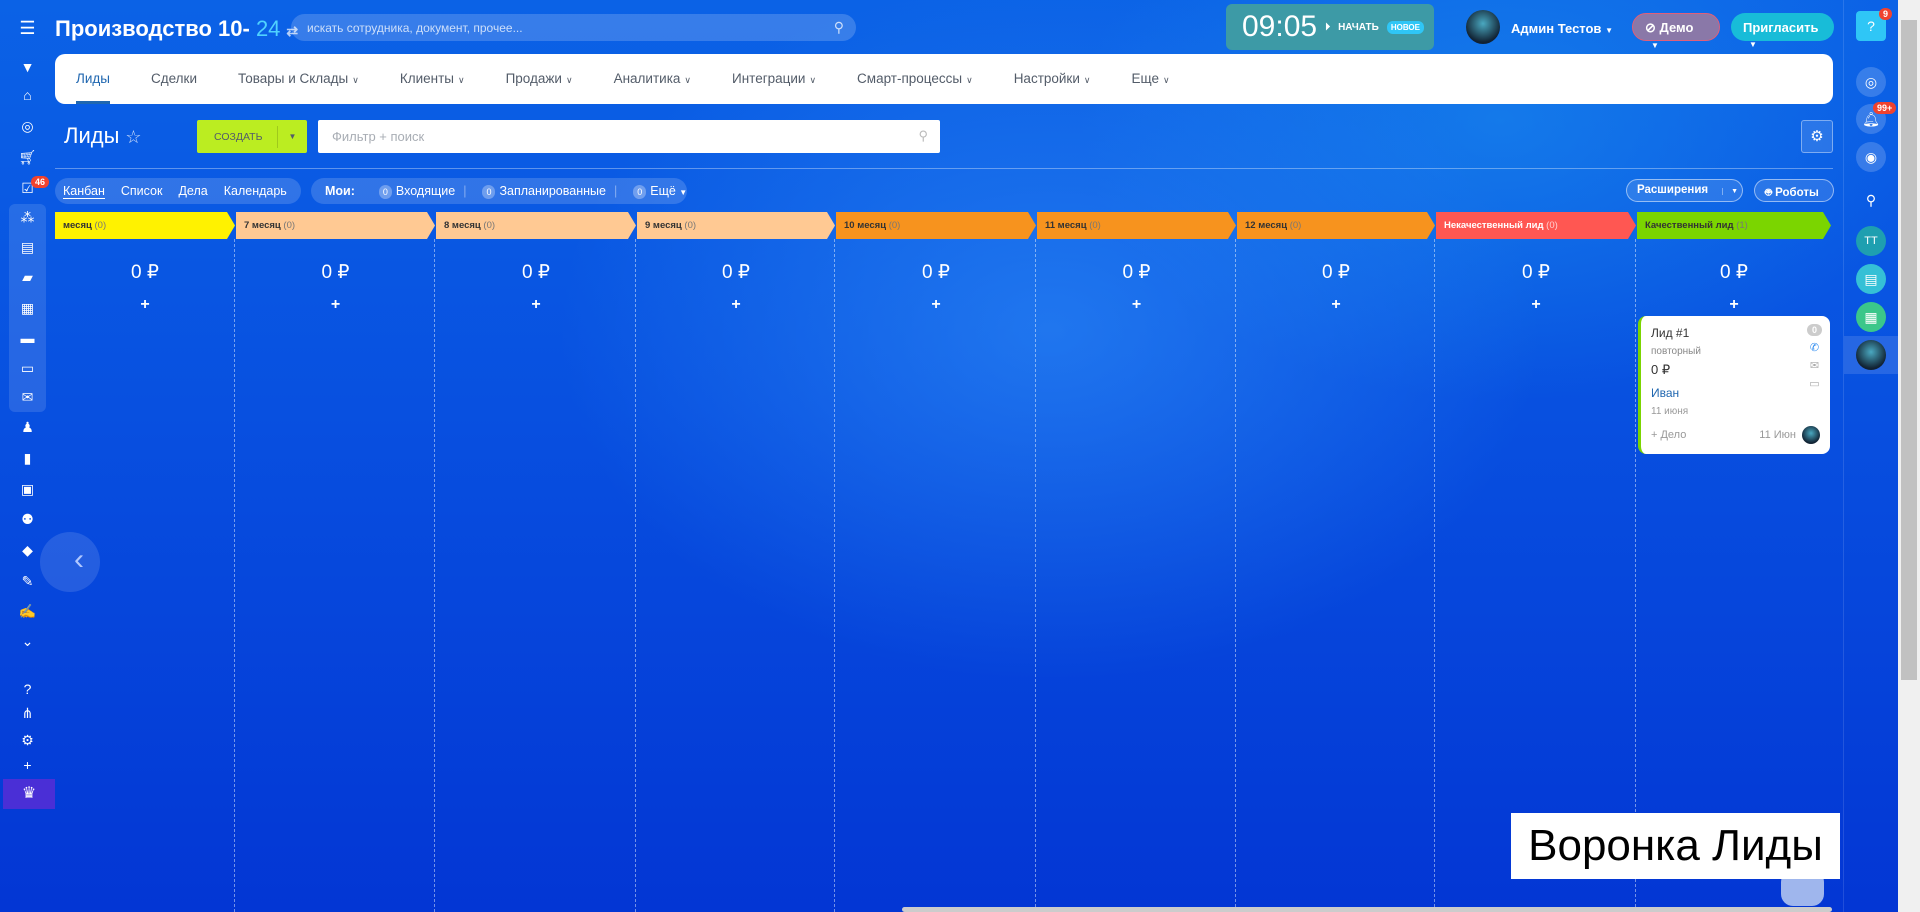  I want to click on document-icon: ▦, so click(1871, 317).